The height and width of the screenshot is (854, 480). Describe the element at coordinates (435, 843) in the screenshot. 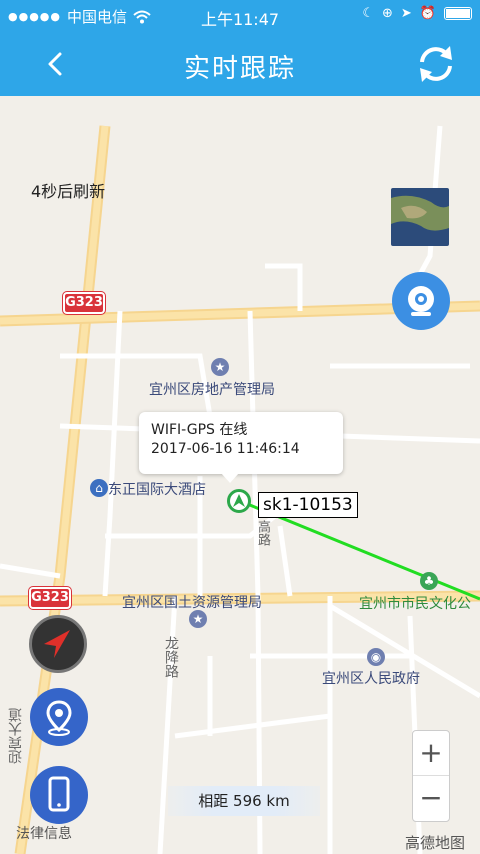

I see `map-provider-logo: 高德地图` at that location.